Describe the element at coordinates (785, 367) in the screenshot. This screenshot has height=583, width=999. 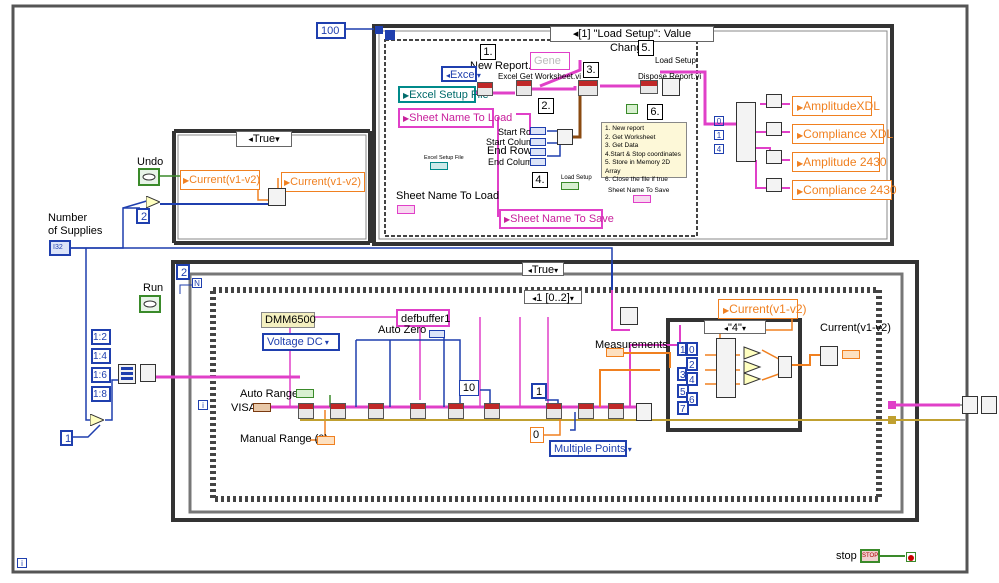
I see `build-array-case-icon` at that location.